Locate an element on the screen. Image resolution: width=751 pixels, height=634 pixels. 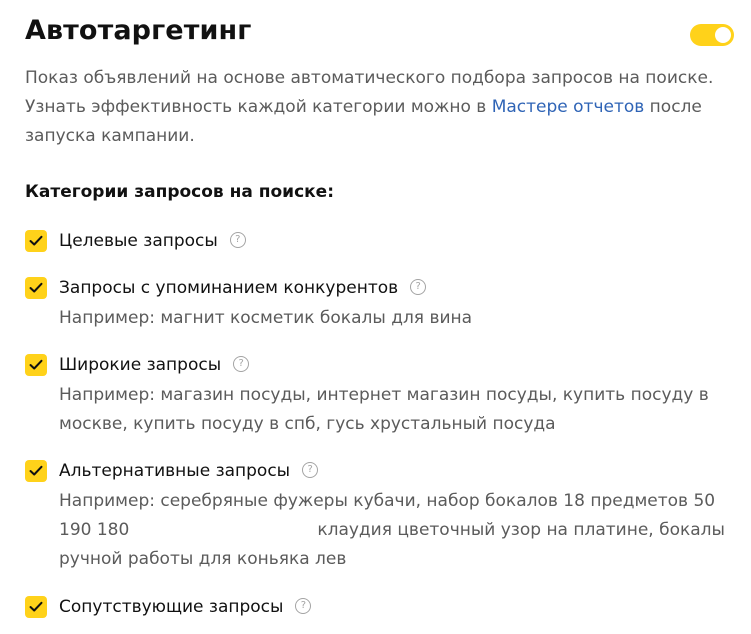
target-queries-checkbox is located at coordinates (36, 241).